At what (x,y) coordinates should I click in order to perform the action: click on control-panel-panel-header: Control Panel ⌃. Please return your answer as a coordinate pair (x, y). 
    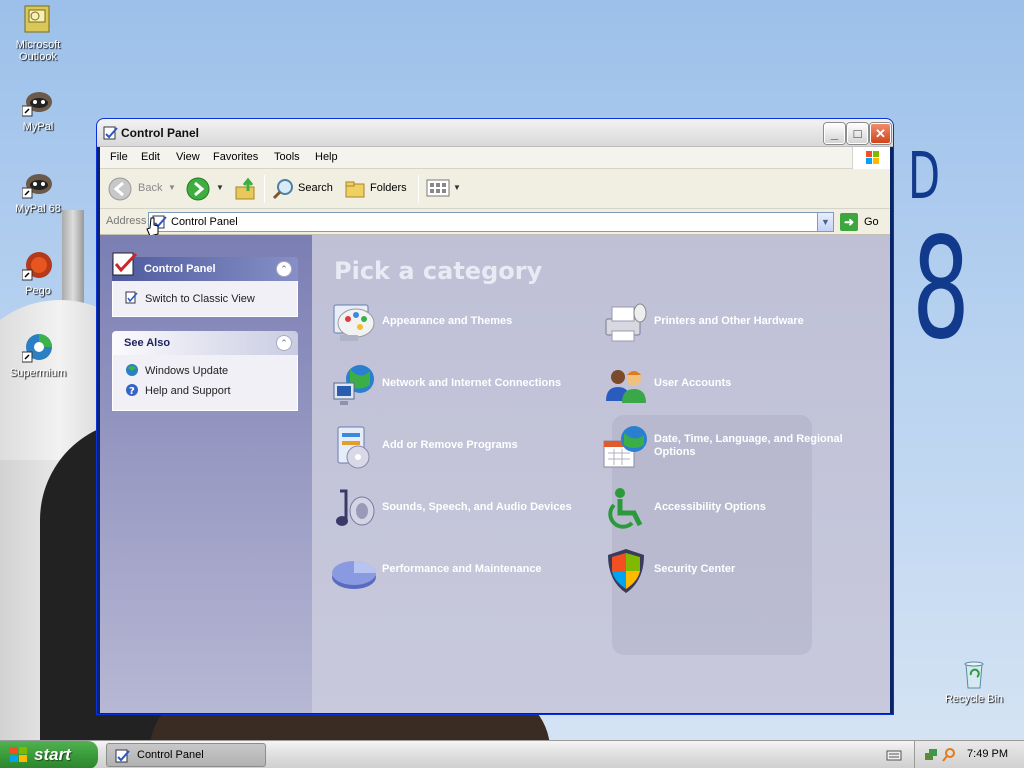
    Looking at the image, I should click on (205, 266).